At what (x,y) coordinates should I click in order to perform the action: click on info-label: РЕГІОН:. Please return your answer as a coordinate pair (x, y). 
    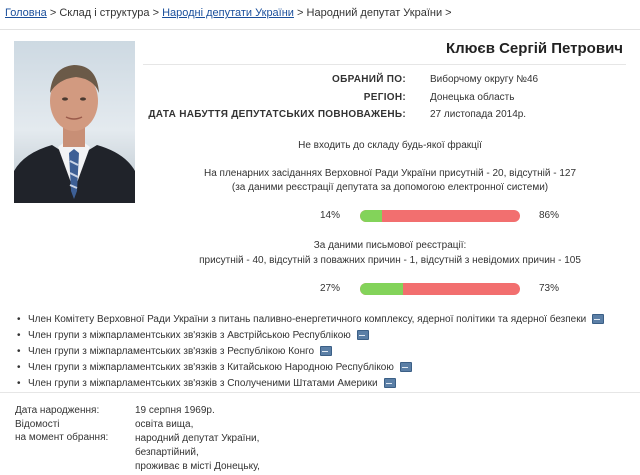
    Looking at the image, I should click on (384, 97).